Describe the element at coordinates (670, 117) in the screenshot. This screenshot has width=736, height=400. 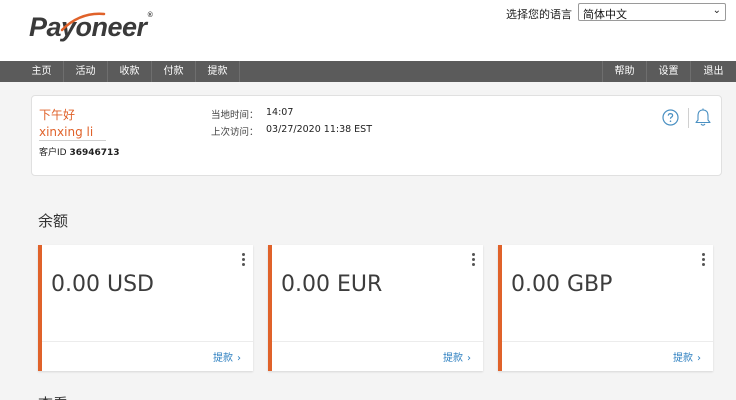
I see `help-icon` at that location.